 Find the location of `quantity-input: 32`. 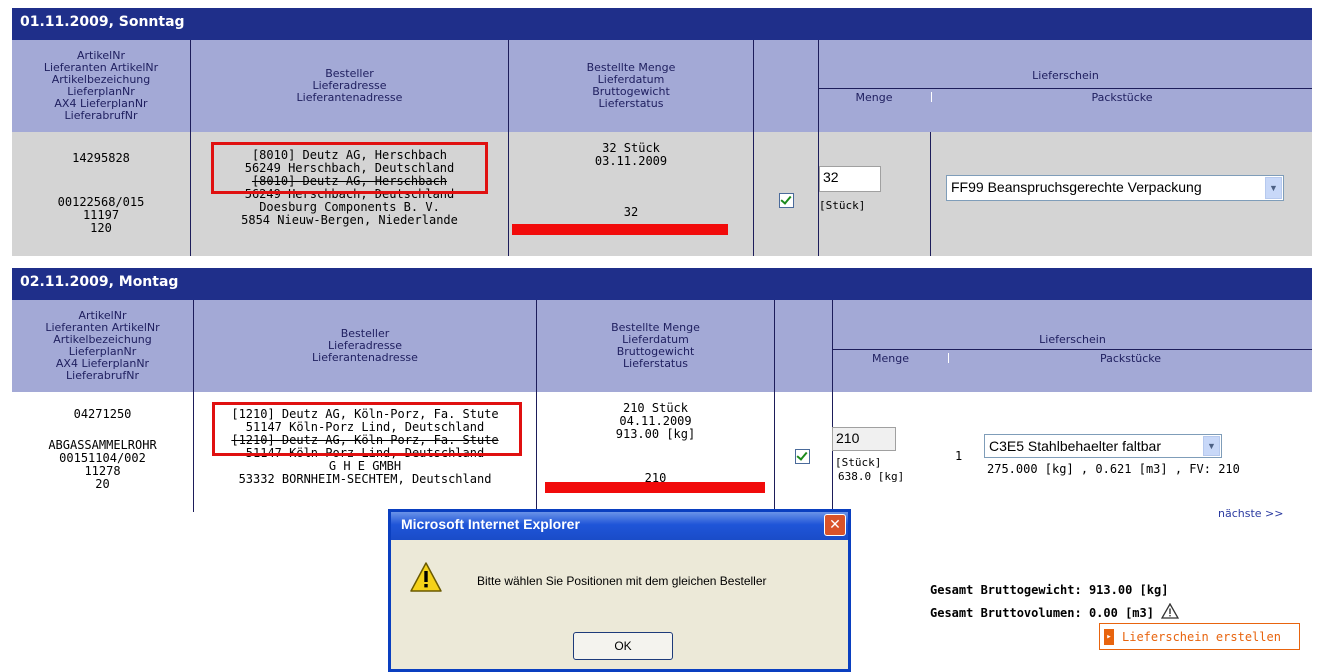

quantity-input: 32 is located at coordinates (850, 179).